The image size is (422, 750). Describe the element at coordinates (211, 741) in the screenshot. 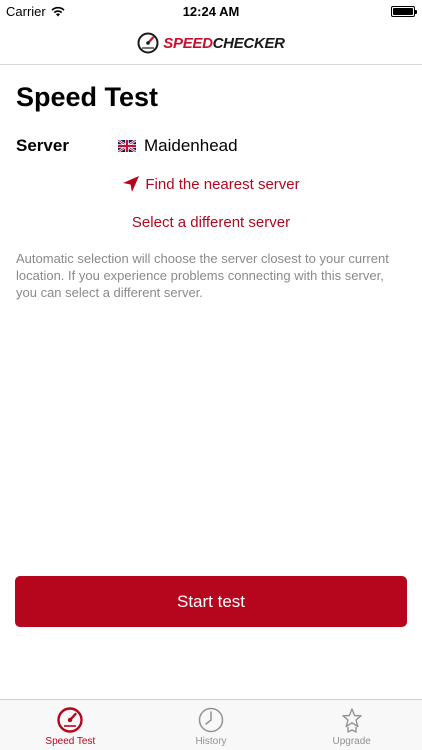

I see `tab-history-label: History` at that location.